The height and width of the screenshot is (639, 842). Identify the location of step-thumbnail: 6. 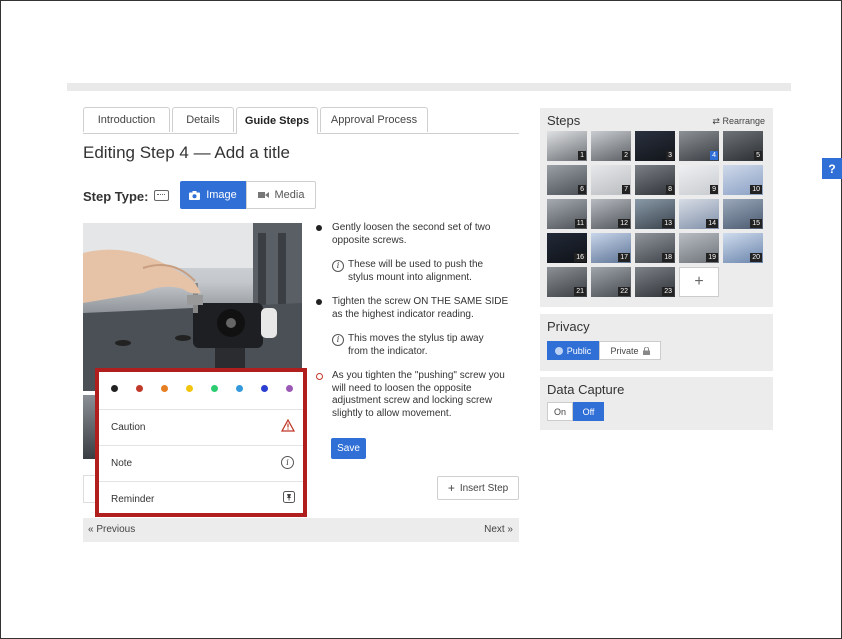
(567, 180).